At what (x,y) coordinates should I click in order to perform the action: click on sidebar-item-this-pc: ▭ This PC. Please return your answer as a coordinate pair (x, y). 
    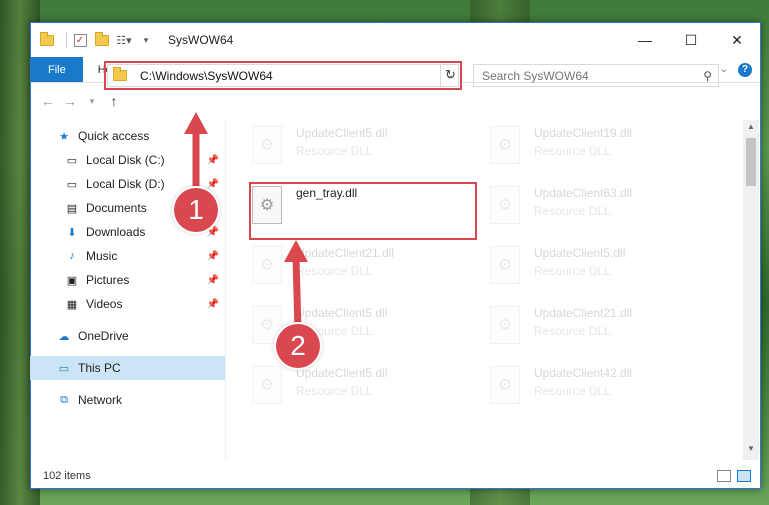
    Looking at the image, I should click on (127, 368).